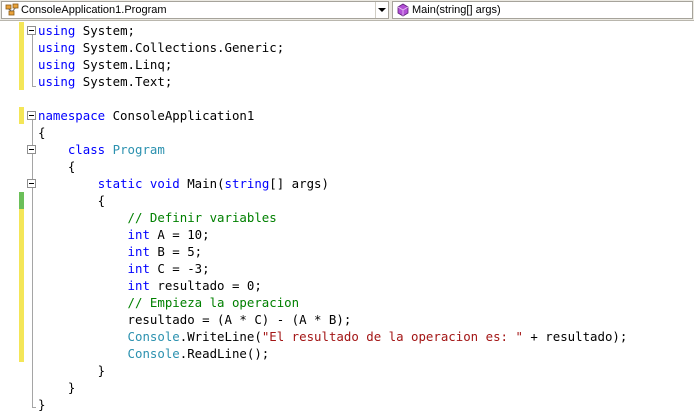 This screenshot has height=418, width=694. Describe the element at coordinates (124, 81) in the screenshot. I see `code-token: System.Text;` at that location.